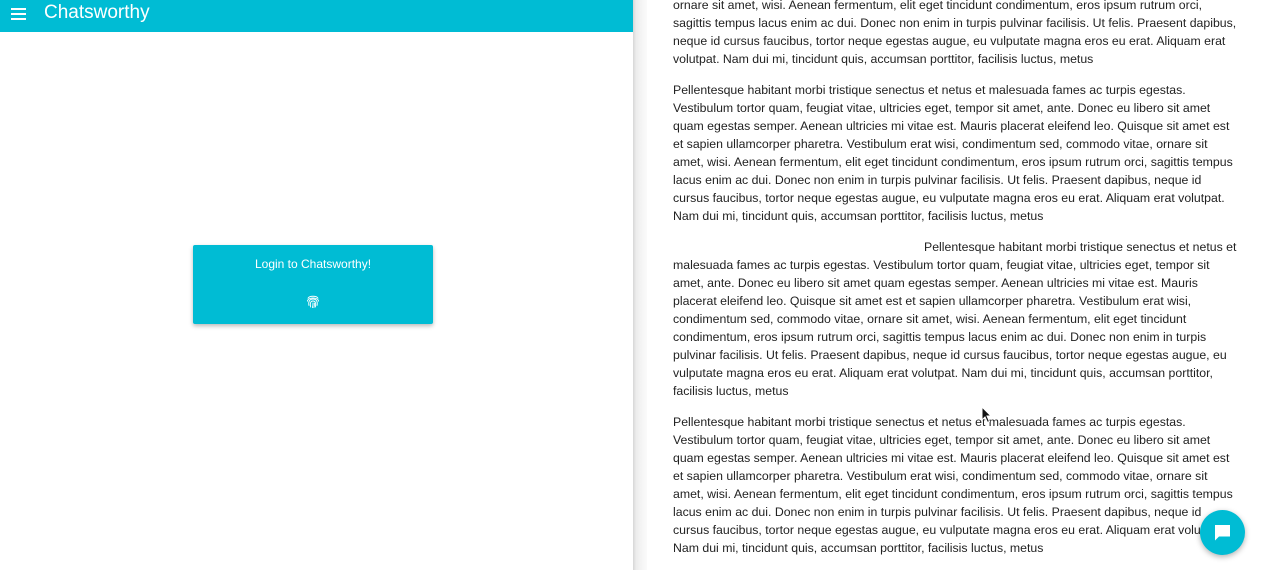 This screenshot has height=570, width=1265. What do you see at coordinates (987, 415) in the screenshot?
I see `mouse-pointer-icon` at bounding box center [987, 415].